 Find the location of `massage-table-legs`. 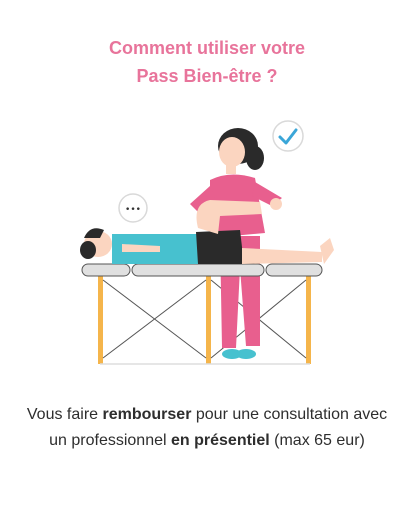

massage-table-legs is located at coordinates (204, 319).